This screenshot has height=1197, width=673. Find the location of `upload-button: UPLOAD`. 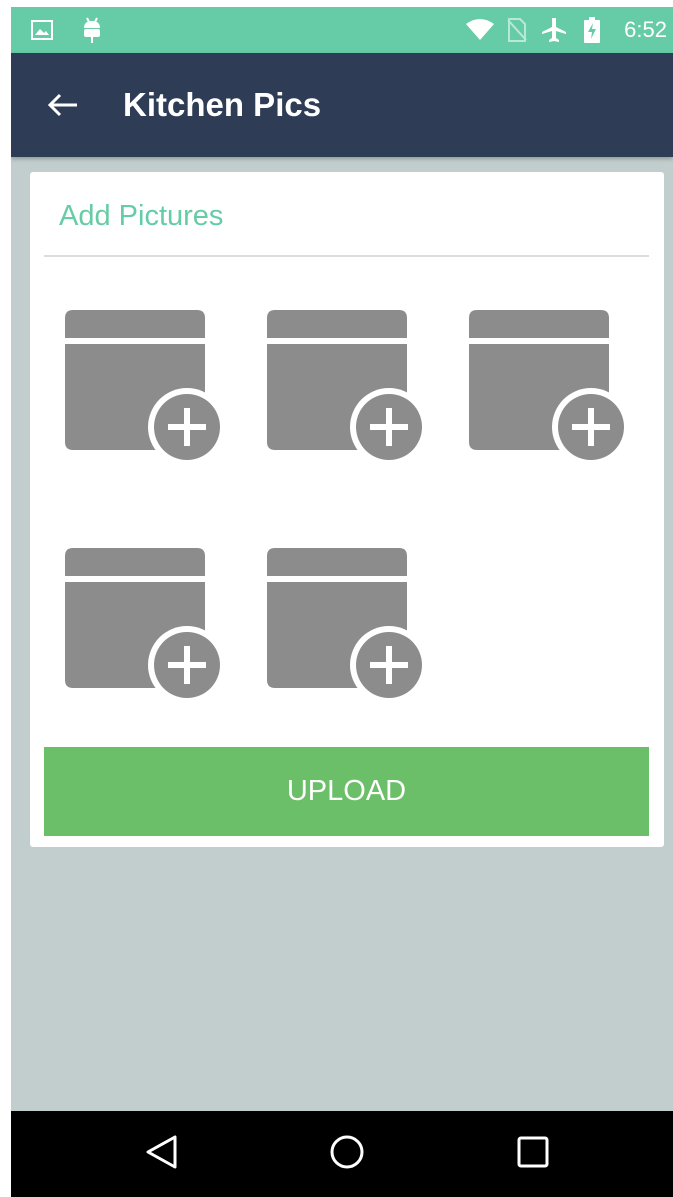

upload-button: UPLOAD is located at coordinates (346, 791).